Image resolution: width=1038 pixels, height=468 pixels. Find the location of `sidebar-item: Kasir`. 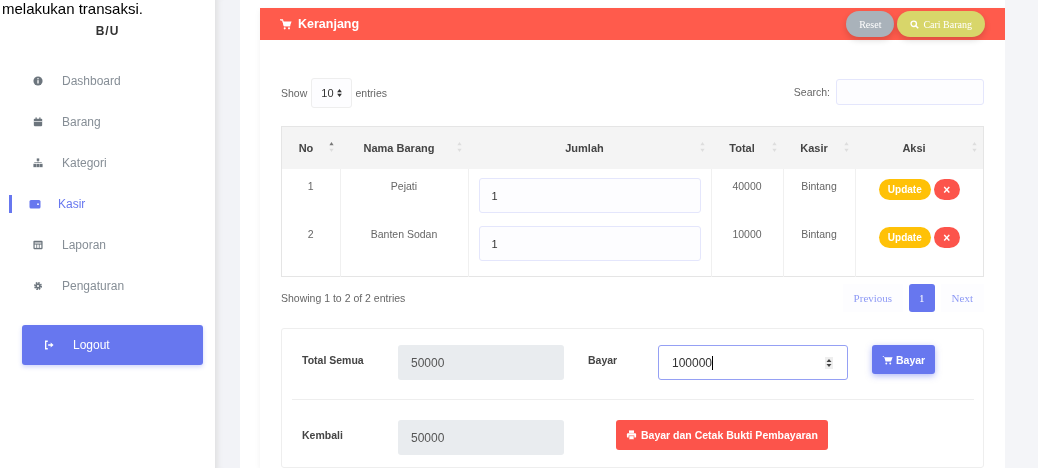

sidebar-item: Kasir is located at coordinates (107, 203).